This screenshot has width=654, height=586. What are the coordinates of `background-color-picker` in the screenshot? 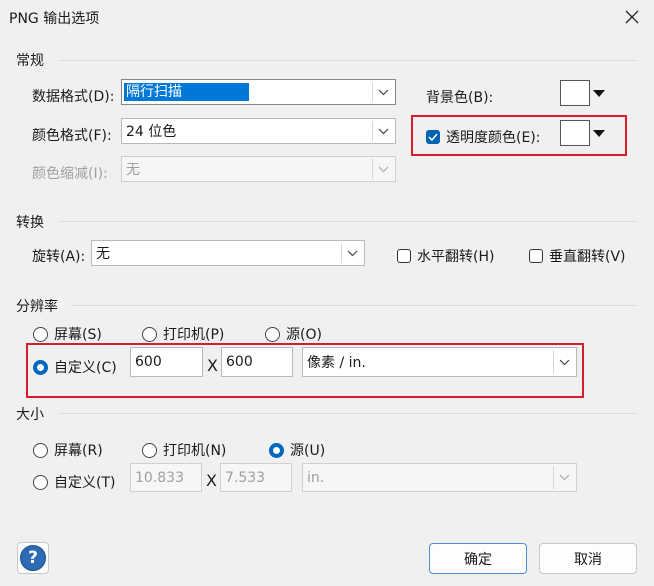 It's located at (584, 93).